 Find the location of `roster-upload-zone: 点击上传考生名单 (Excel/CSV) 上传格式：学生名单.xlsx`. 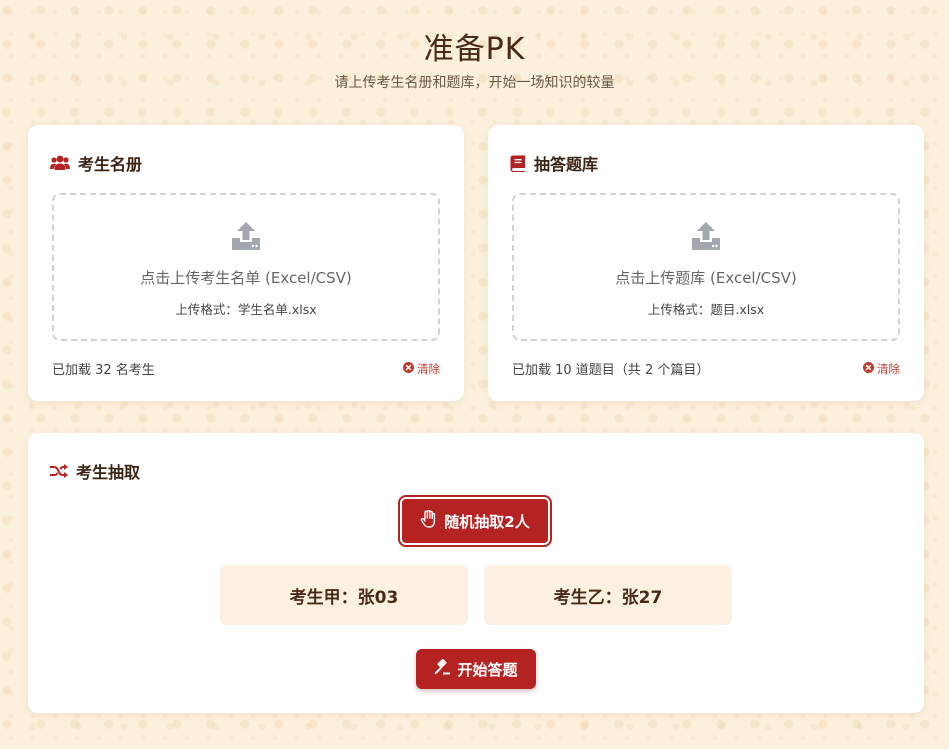

roster-upload-zone: 点击上传考生名单 (Excel/CSV) 上传格式：学生名单.xlsx is located at coordinates (246, 267).